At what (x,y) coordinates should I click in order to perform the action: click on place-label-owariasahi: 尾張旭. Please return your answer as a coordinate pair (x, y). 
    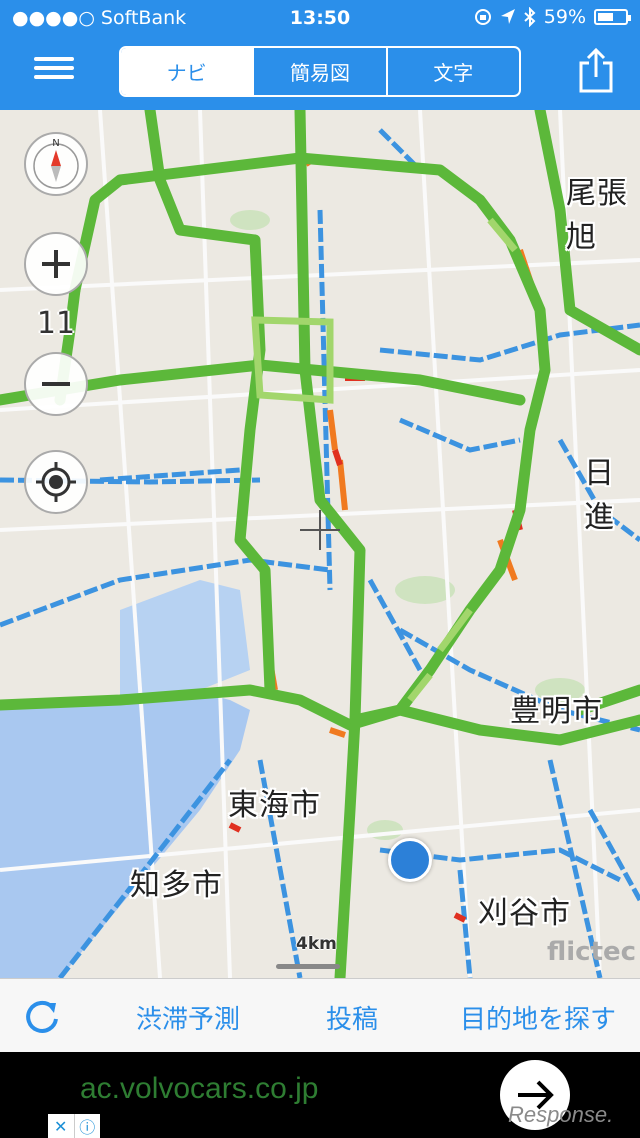
    Looking at the image, I should click on (597, 215).